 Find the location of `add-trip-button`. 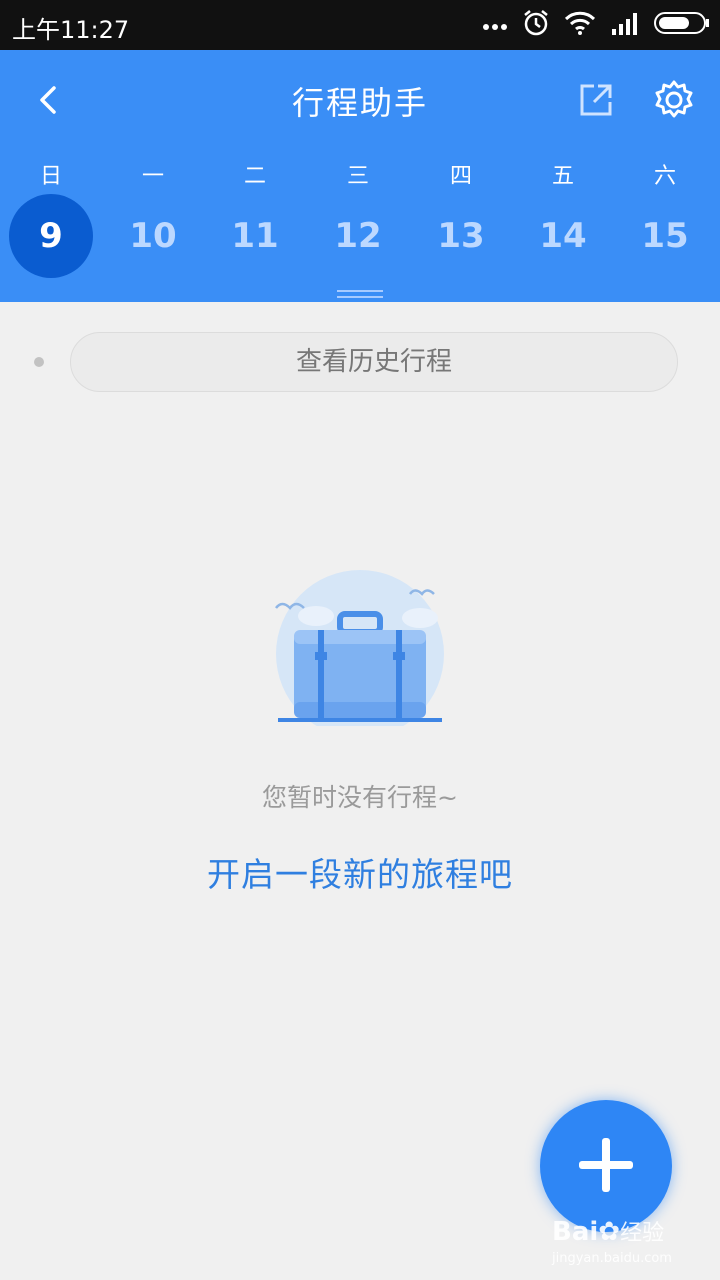

add-trip-button is located at coordinates (606, 1166).